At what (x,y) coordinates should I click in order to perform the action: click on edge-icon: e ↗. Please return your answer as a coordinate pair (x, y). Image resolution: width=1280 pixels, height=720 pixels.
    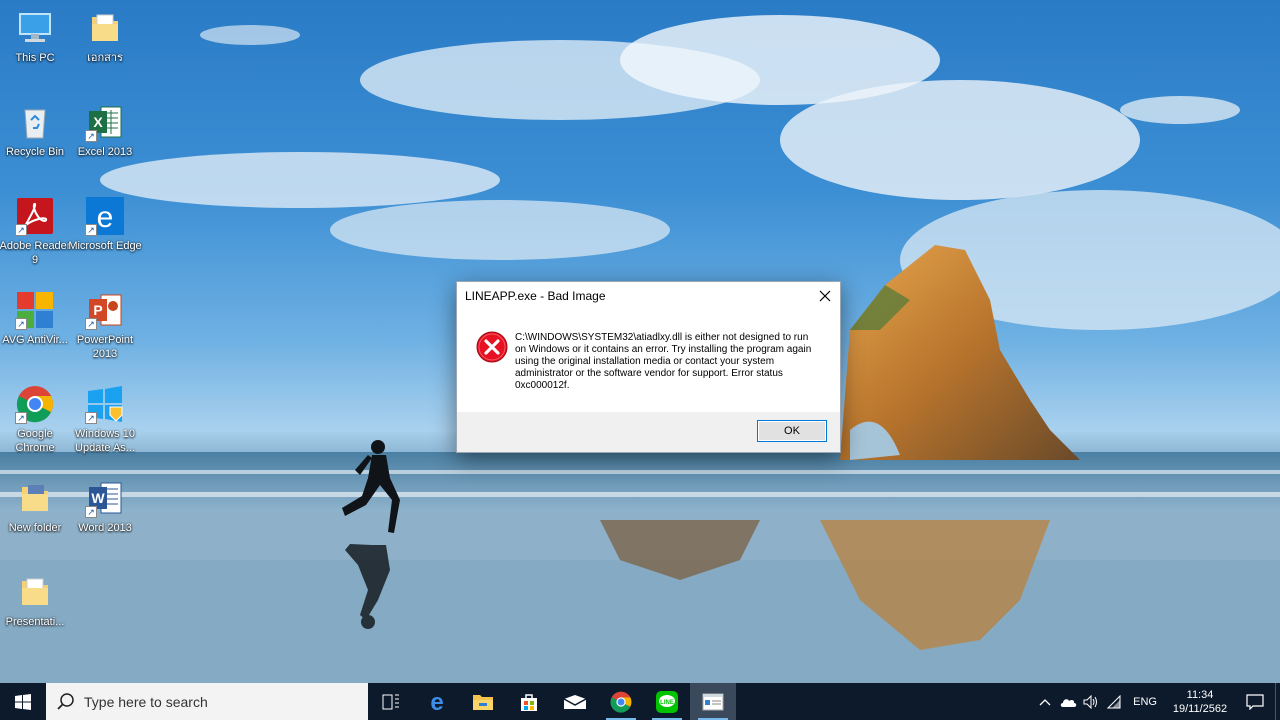
    Looking at the image, I should click on (105, 216).